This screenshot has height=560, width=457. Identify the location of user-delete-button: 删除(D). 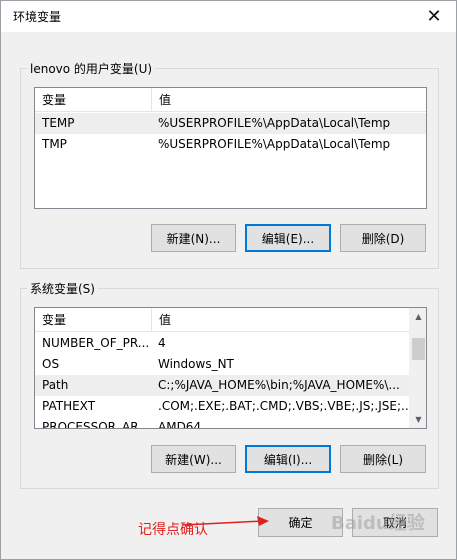
(383, 238).